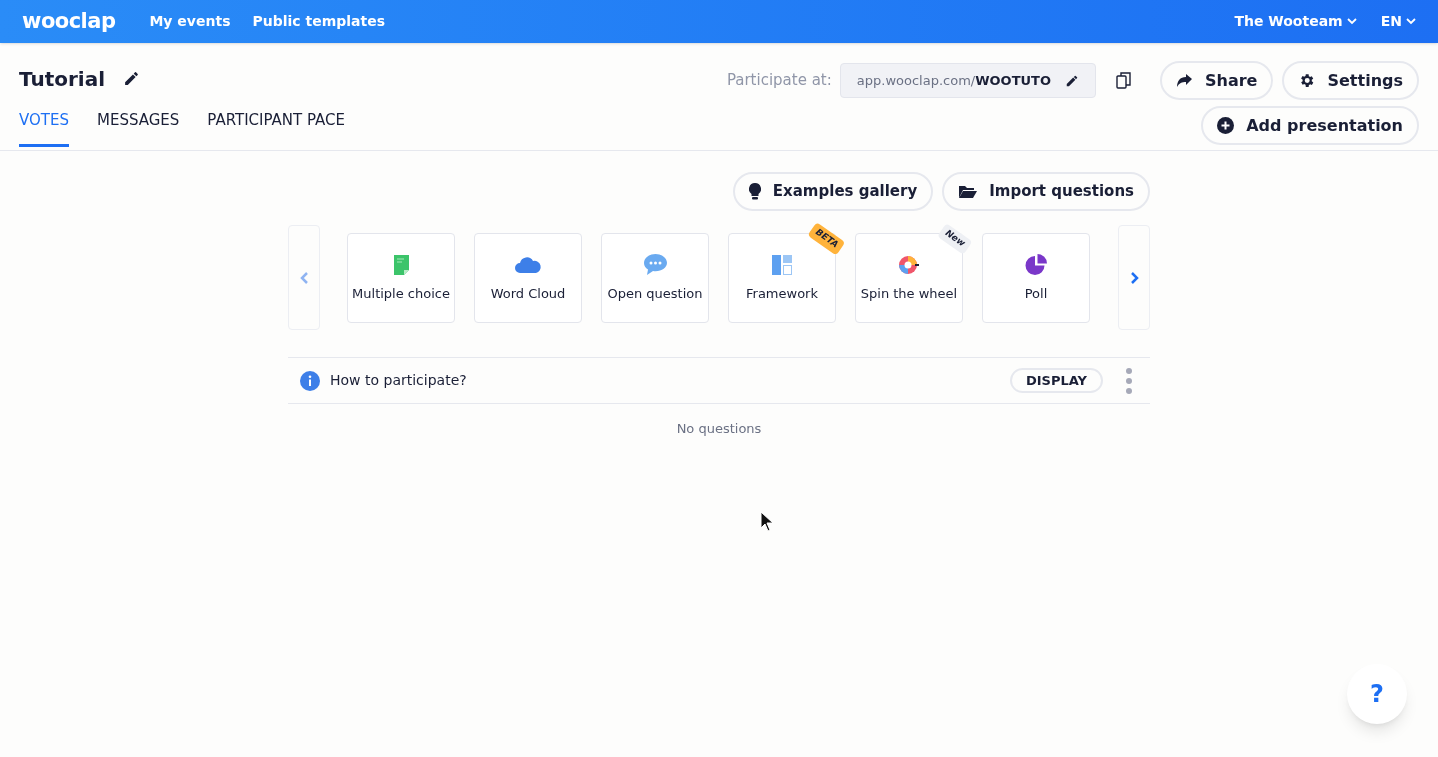 This screenshot has height=757, width=1438. What do you see at coordinates (276, 128) in the screenshot?
I see `tab: PARTICIPANT PACE` at bounding box center [276, 128].